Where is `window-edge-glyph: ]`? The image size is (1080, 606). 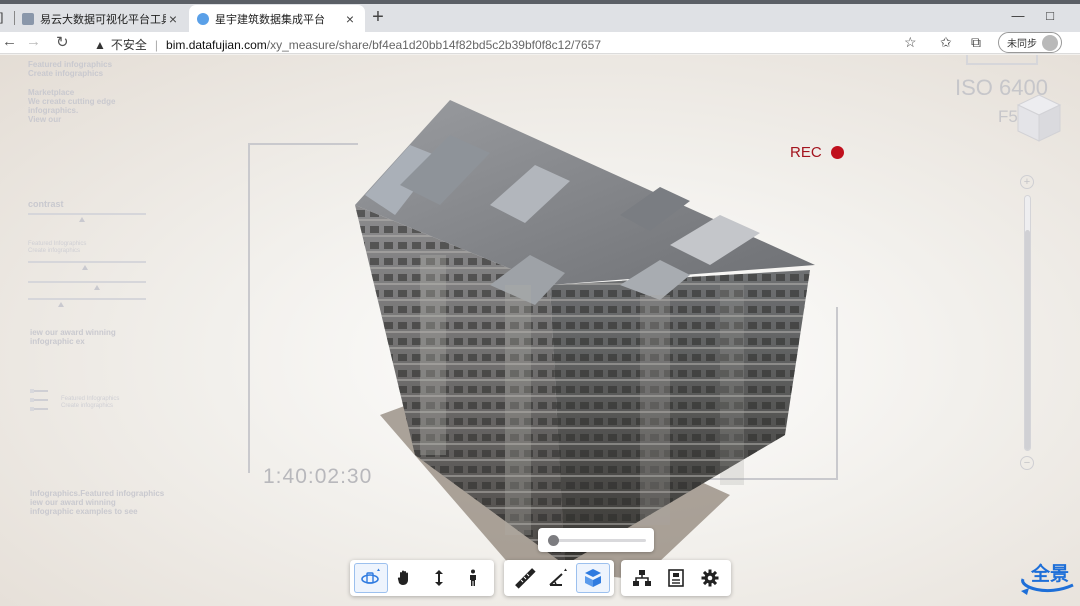
window-edge-glyph: ] is located at coordinates (2, 17).